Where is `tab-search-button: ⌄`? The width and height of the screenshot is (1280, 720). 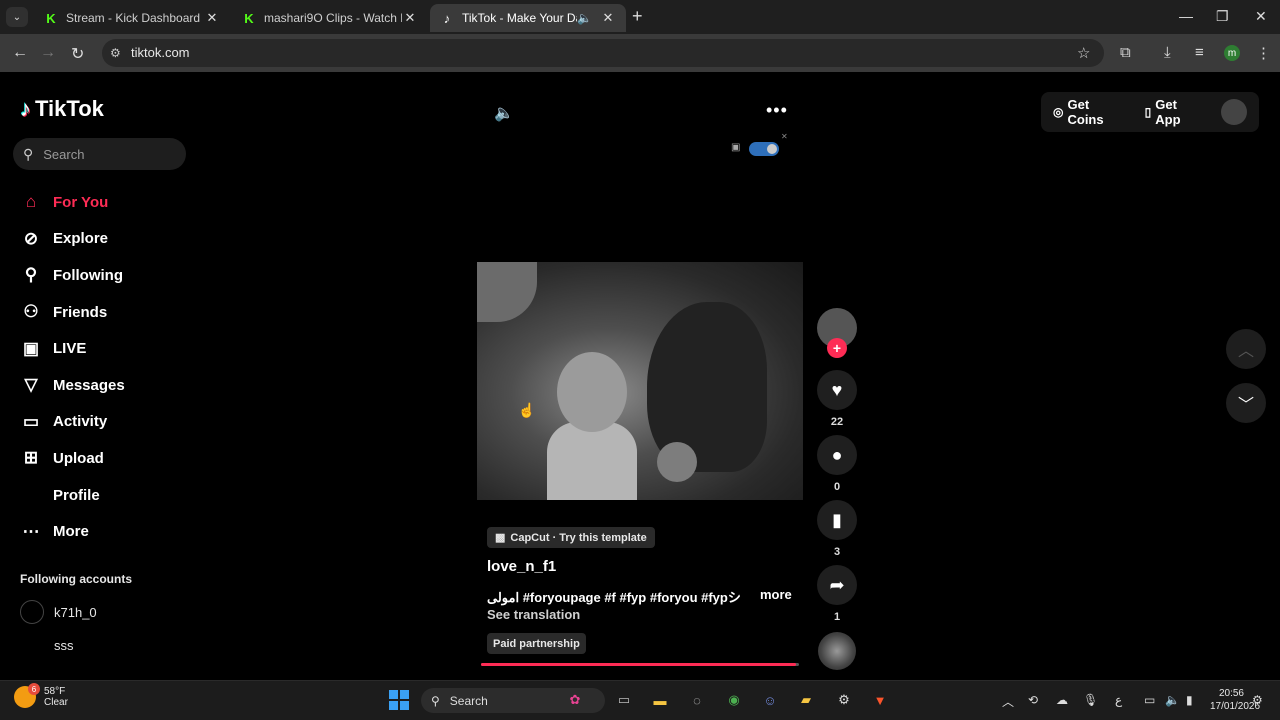 tab-search-button: ⌄ is located at coordinates (17, 17).